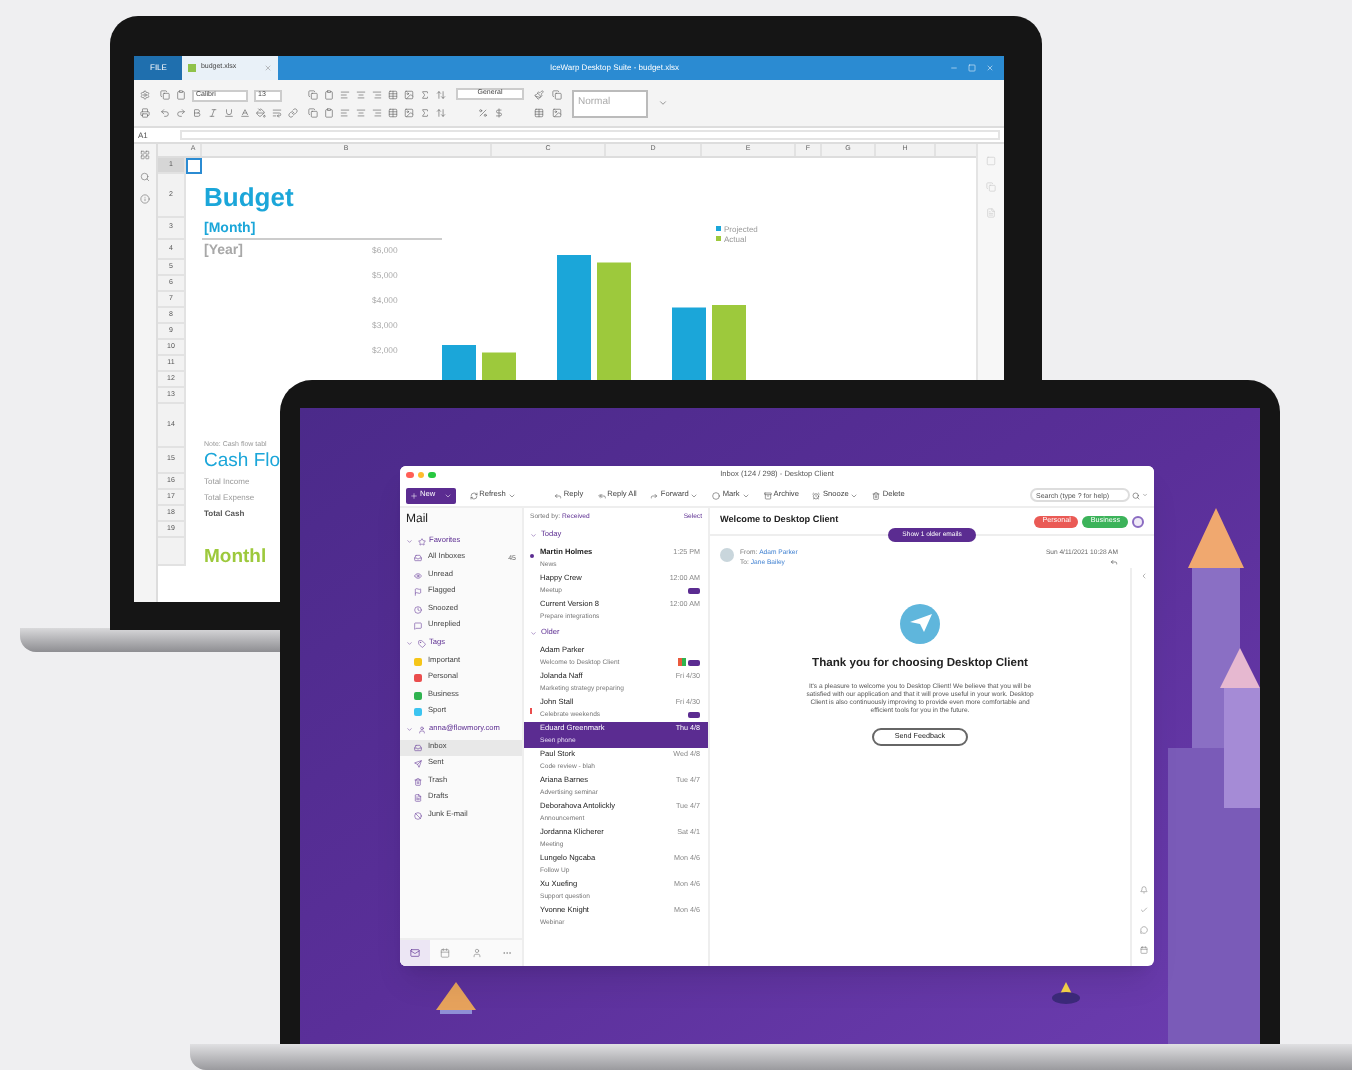  I want to click on star-icon, so click(421, 541).